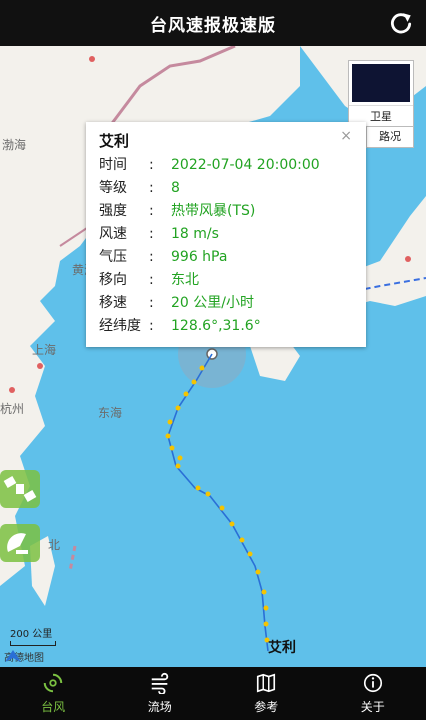 Image resolution: width=426 pixels, height=720 pixels. What do you see at coordinates (20, 543) in the screenshot?
I see `radar-icon` at bounding box center [20, 543].